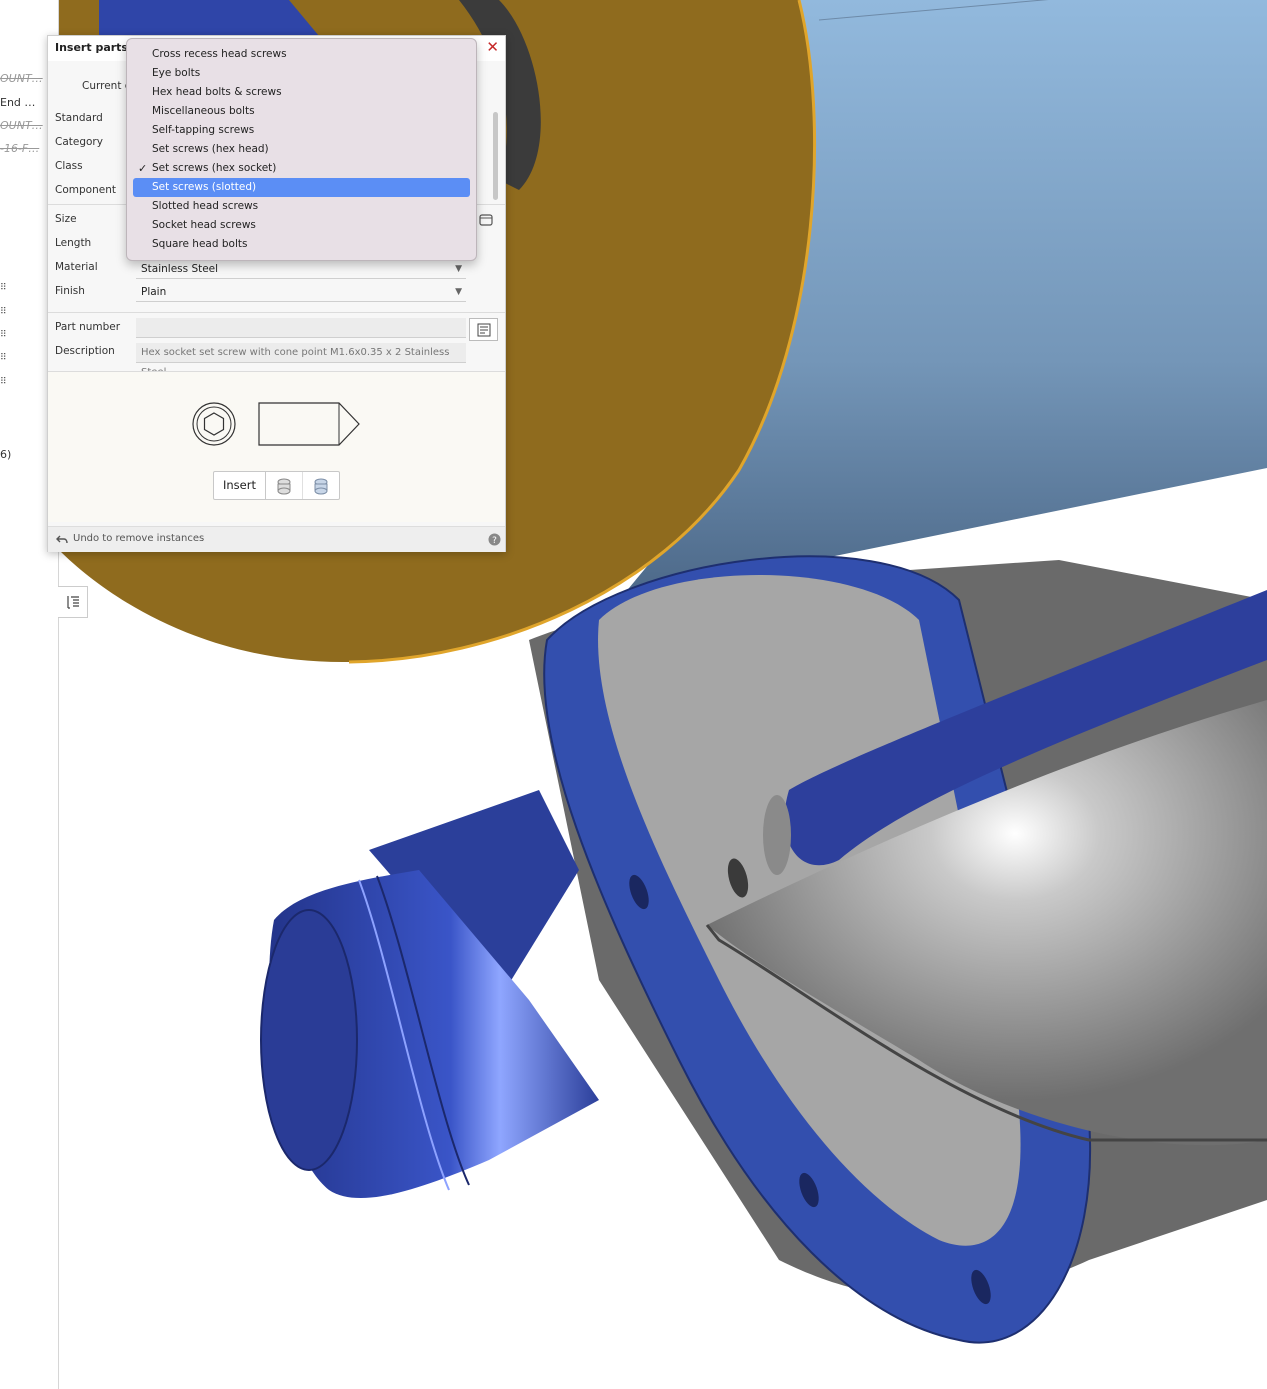  I want to click on finish-select: Plain ▼, so click(301, 292).